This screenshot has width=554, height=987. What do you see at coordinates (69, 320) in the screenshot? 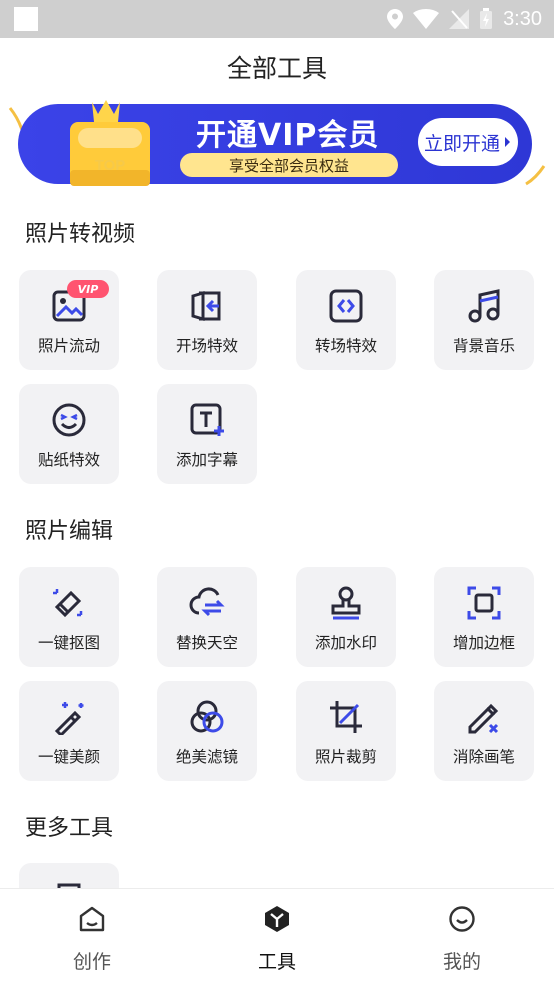
I see `tool-photo-flow: VIP 照片流动` at bounding box center [69, 320].